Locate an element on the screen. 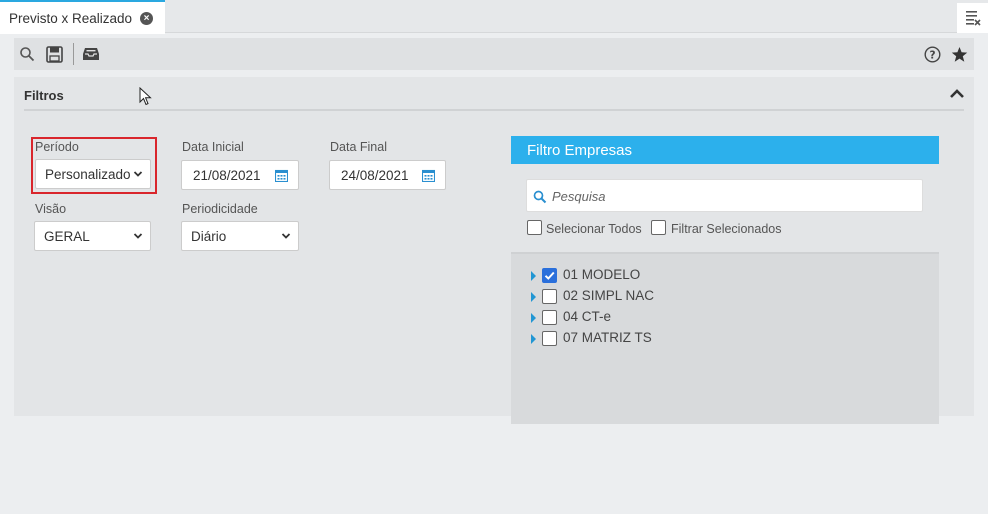 The width and height of the screenshot is (988, 514). mouse-cursor-icon is located at coordinates (145, 96).